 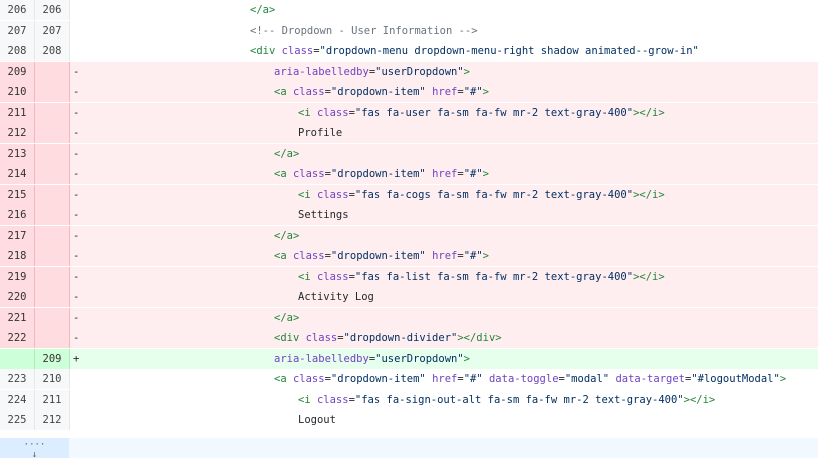 I want to click on expand-lines-button: ···· ↓, so click(x=34, y=449).